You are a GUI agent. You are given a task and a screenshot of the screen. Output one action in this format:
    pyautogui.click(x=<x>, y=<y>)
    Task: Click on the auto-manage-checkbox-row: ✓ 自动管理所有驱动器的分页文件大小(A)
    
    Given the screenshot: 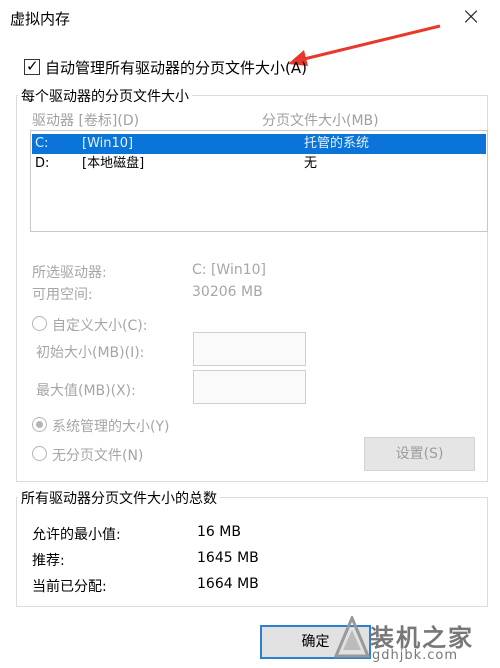 What is the action you would take?
    pyautogui.click(x=165, y=67)
    